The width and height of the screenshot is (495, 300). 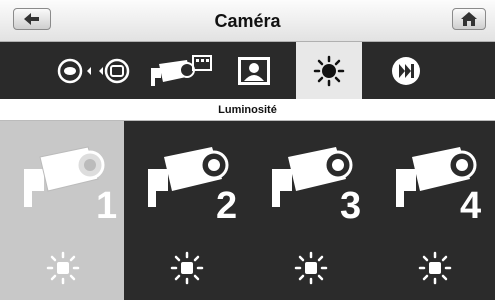 I want to click on camera-tile-1: 1, so click(x=62, y=210).